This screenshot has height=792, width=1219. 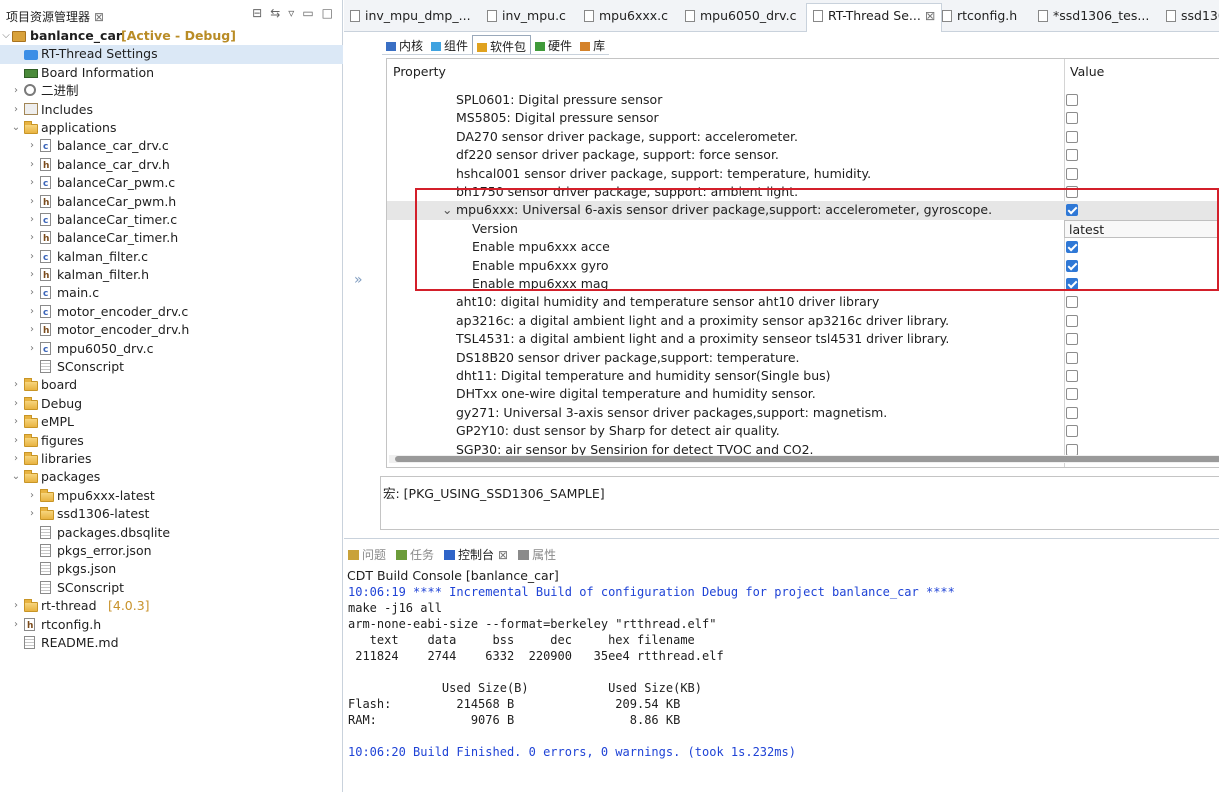 What do you see at coordinates (171, 514) in the screenshot?
I see `tree-item: › ssd1306-latest` at bounding box center [171, 514].